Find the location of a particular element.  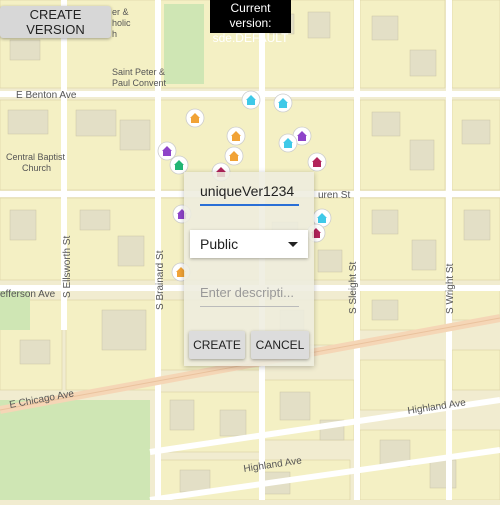

current-version-display: Current version: sde.DEFAULT is located at coordinates (250, 22).